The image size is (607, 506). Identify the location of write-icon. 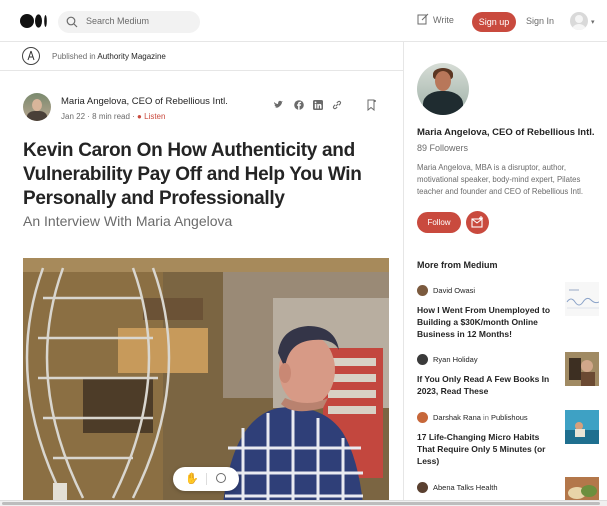
(423, 19).